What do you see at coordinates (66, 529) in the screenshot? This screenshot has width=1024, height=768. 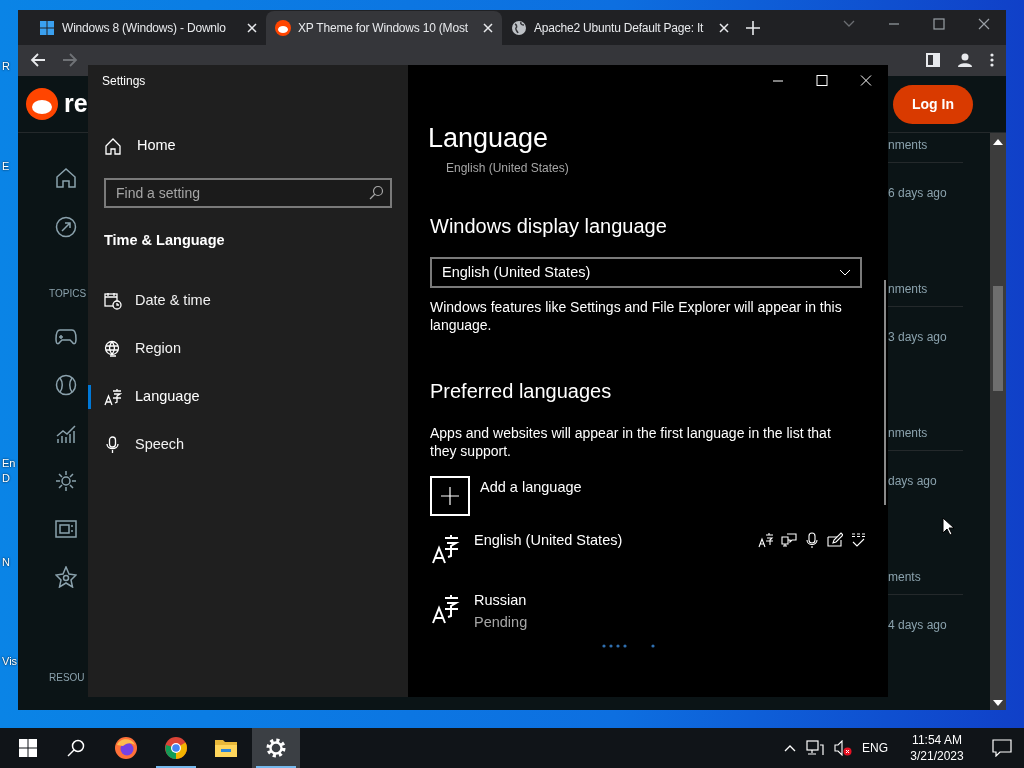 I see `tv-icon` at bounding box center [66, 529].